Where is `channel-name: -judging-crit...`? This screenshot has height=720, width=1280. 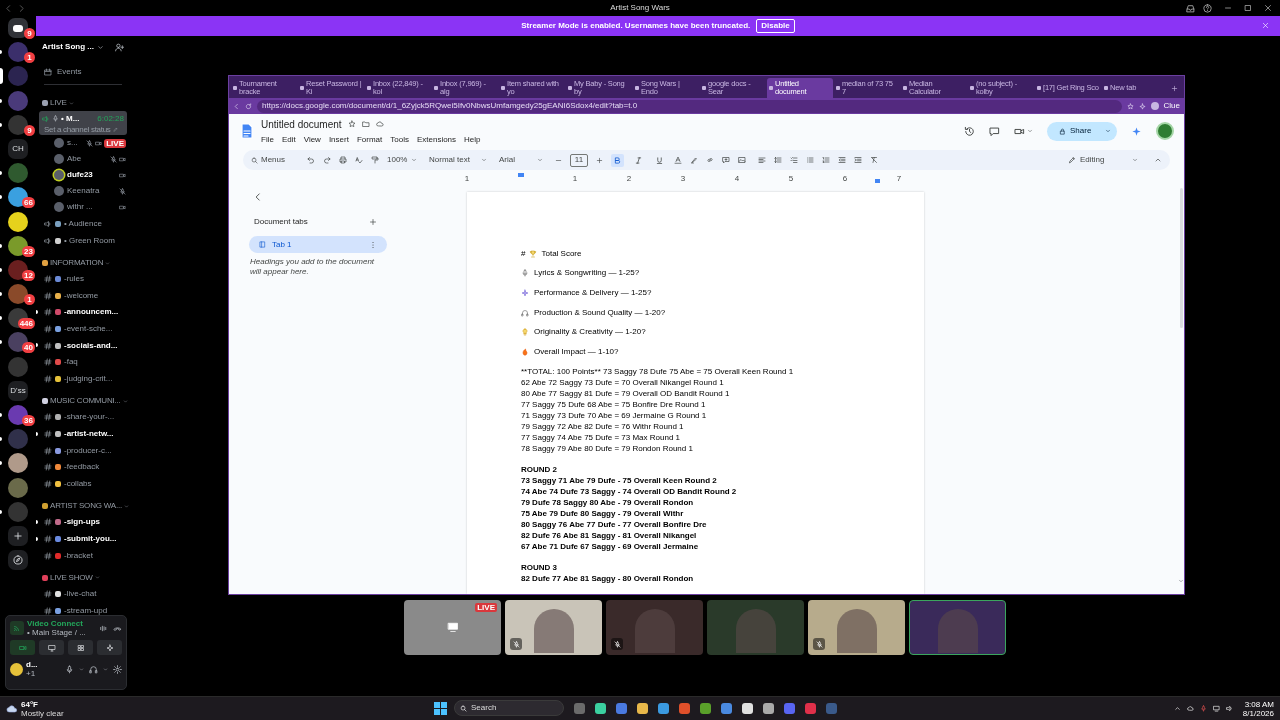
channel-name: -judging-crit... is located at coordinates (88, 378).